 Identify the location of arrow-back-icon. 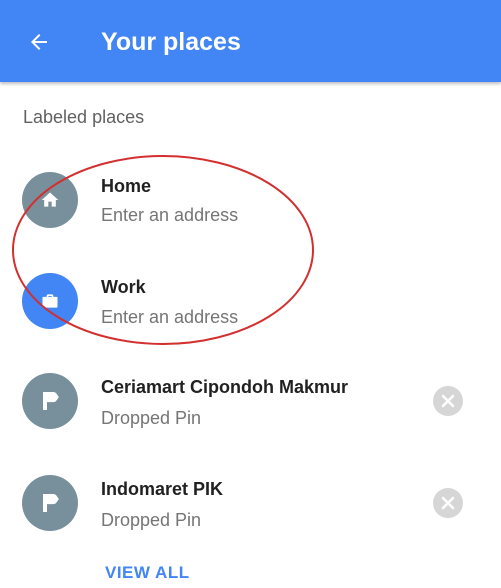
(39, 42).